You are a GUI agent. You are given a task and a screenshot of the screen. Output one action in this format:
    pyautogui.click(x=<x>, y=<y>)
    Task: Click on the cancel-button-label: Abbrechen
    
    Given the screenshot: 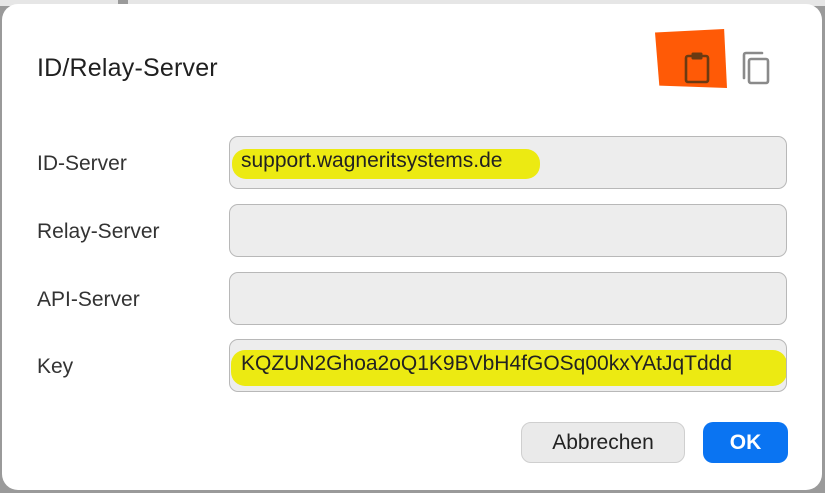 What is the action you would take?
    pyautogui.click(x=603, y=442)
    